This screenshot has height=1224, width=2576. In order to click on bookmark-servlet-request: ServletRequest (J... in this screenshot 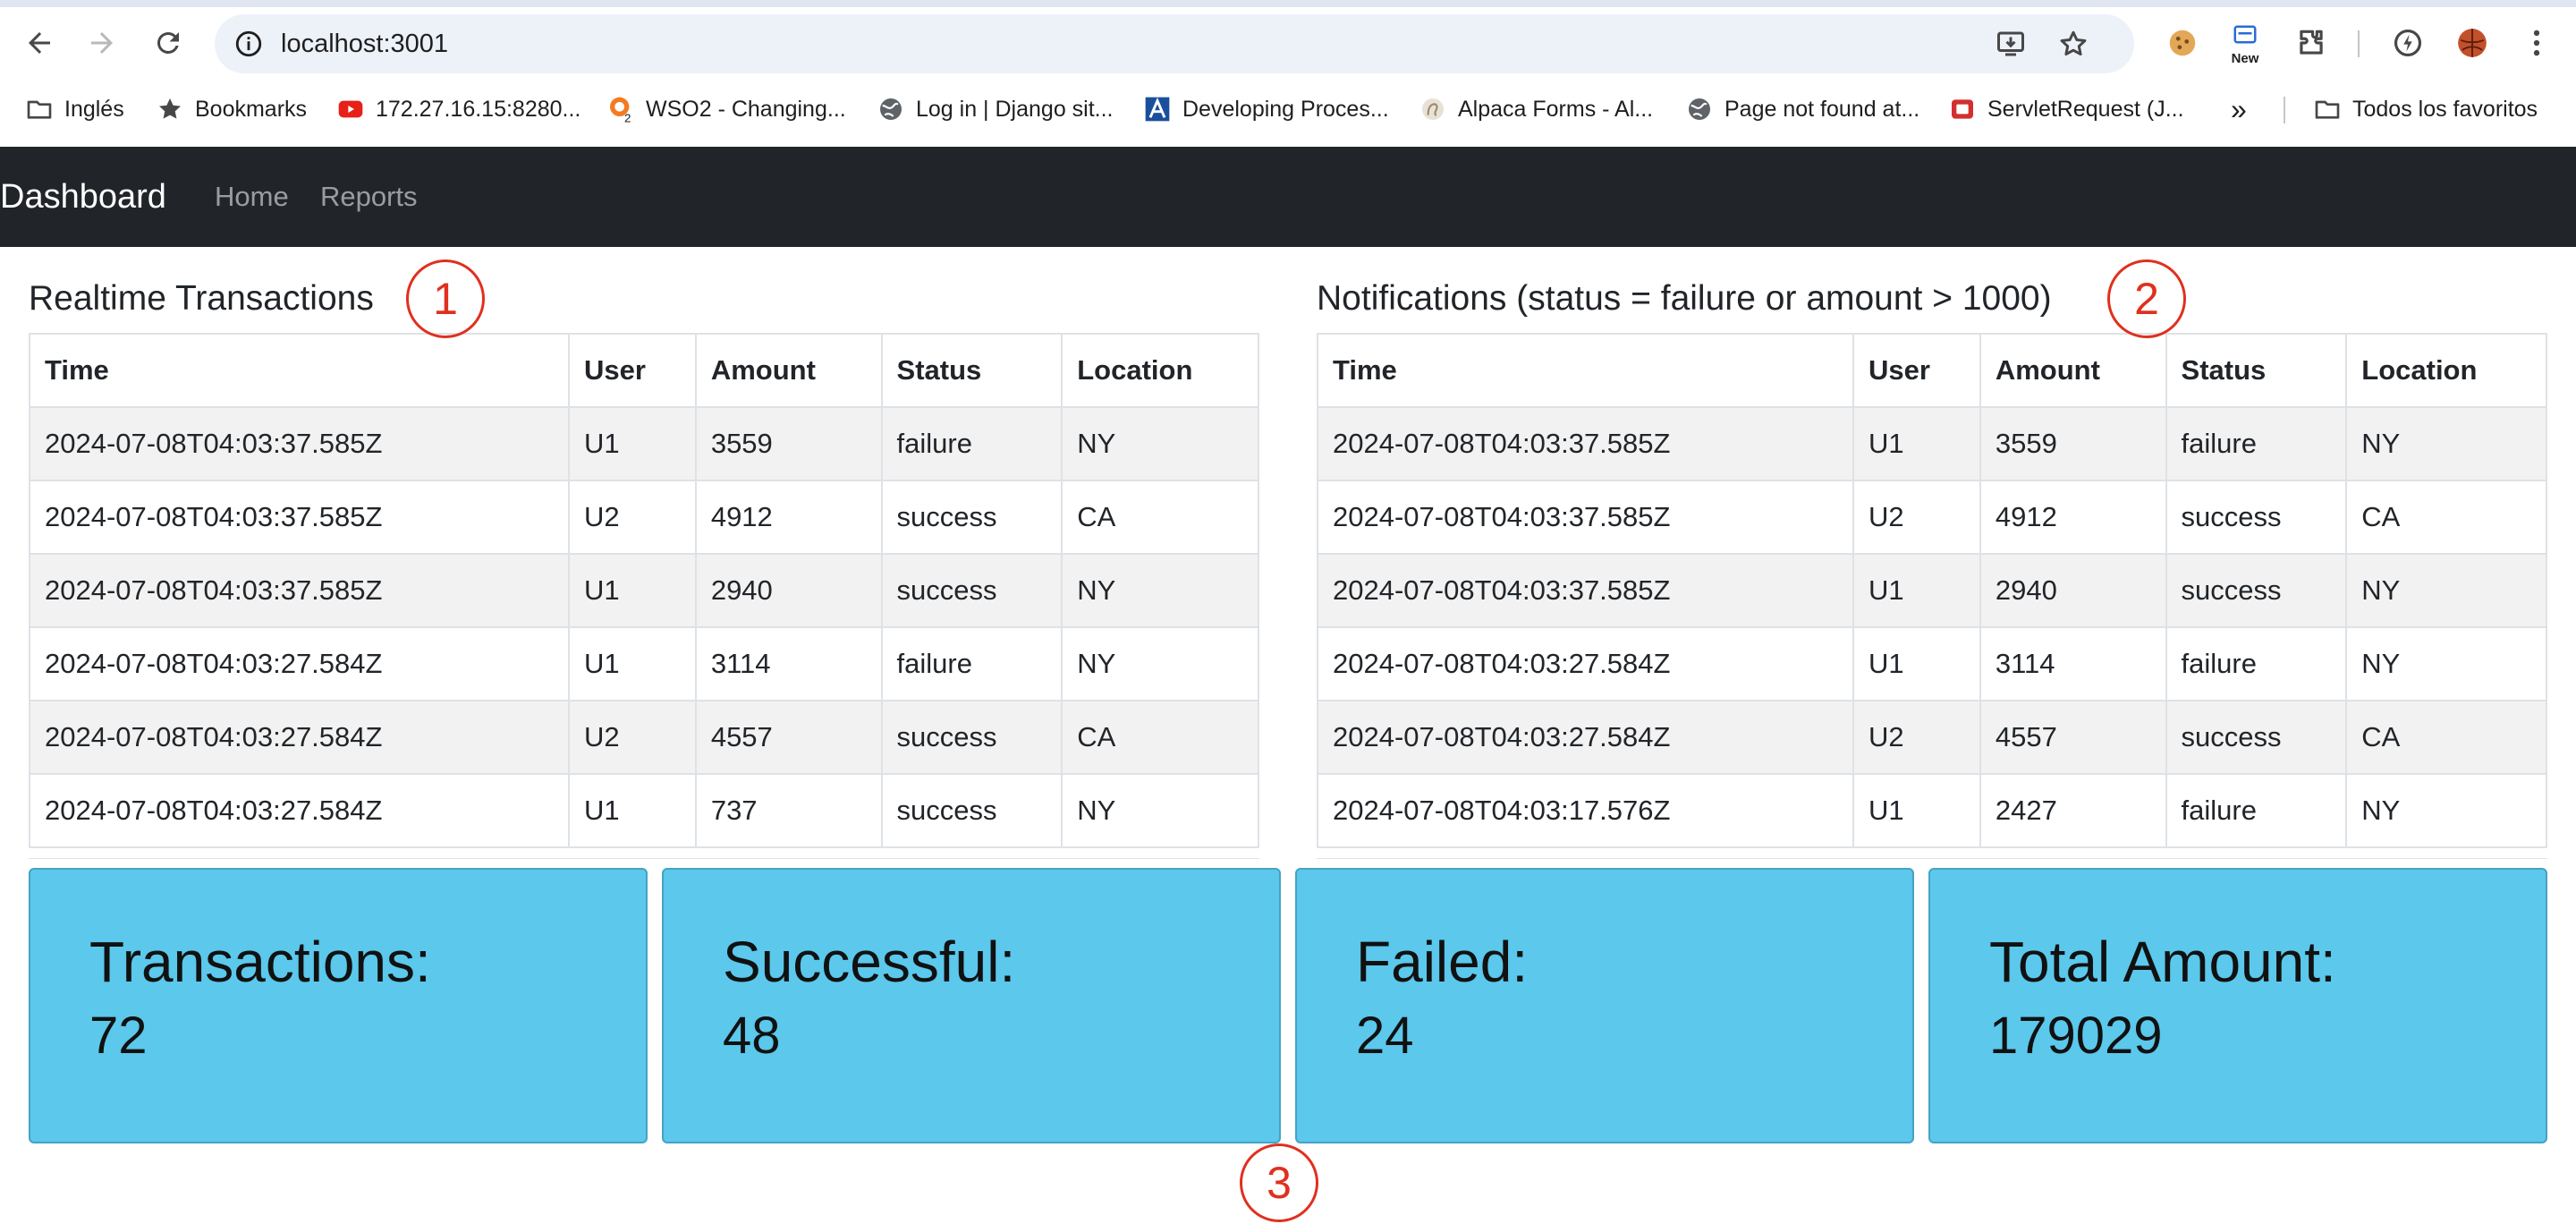, I will do `click(2066, 109)`.